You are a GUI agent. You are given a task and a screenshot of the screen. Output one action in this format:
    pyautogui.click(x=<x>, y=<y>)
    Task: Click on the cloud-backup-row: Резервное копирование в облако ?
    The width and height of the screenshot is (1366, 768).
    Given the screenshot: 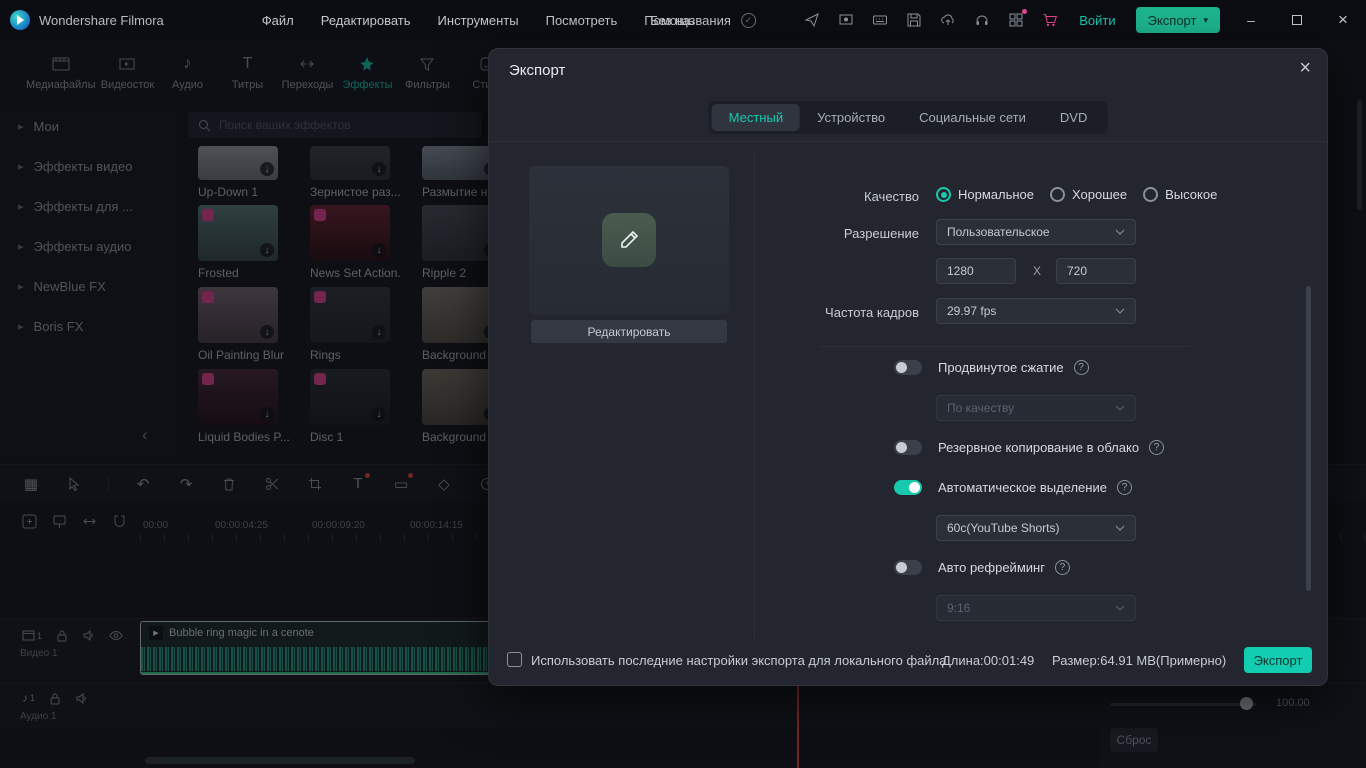 What is the action you would take?
    pyautogui.click(x=1029, y=447)
    